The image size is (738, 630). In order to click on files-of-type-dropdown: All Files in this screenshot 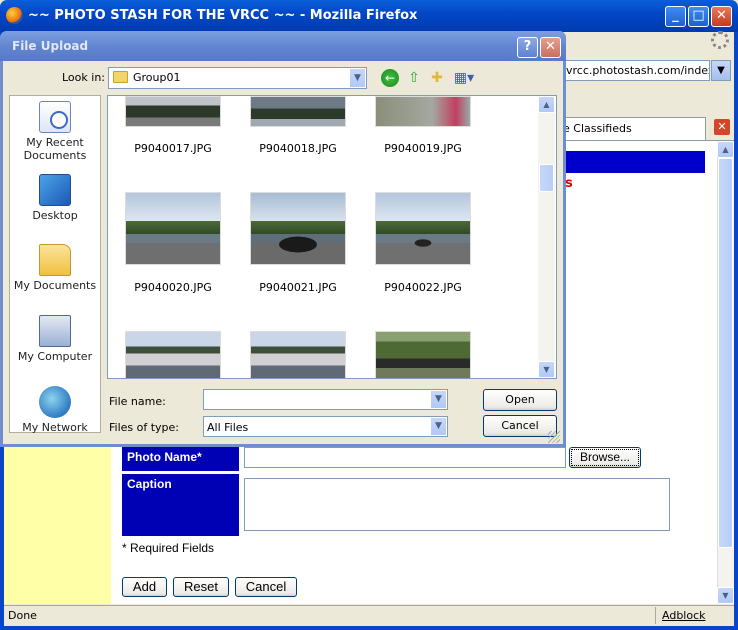, I will do `click(325, 426)`.